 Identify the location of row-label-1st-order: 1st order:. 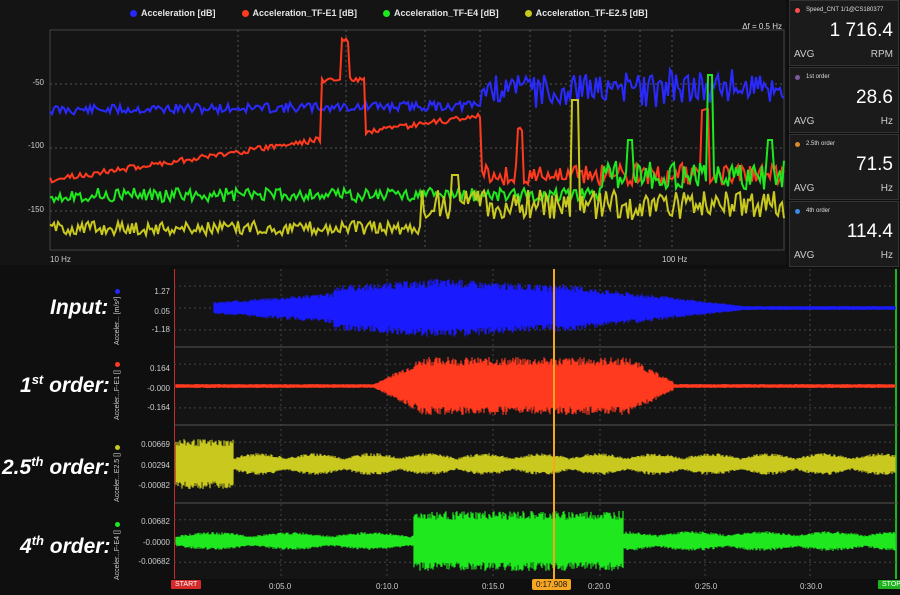
(65, 385).